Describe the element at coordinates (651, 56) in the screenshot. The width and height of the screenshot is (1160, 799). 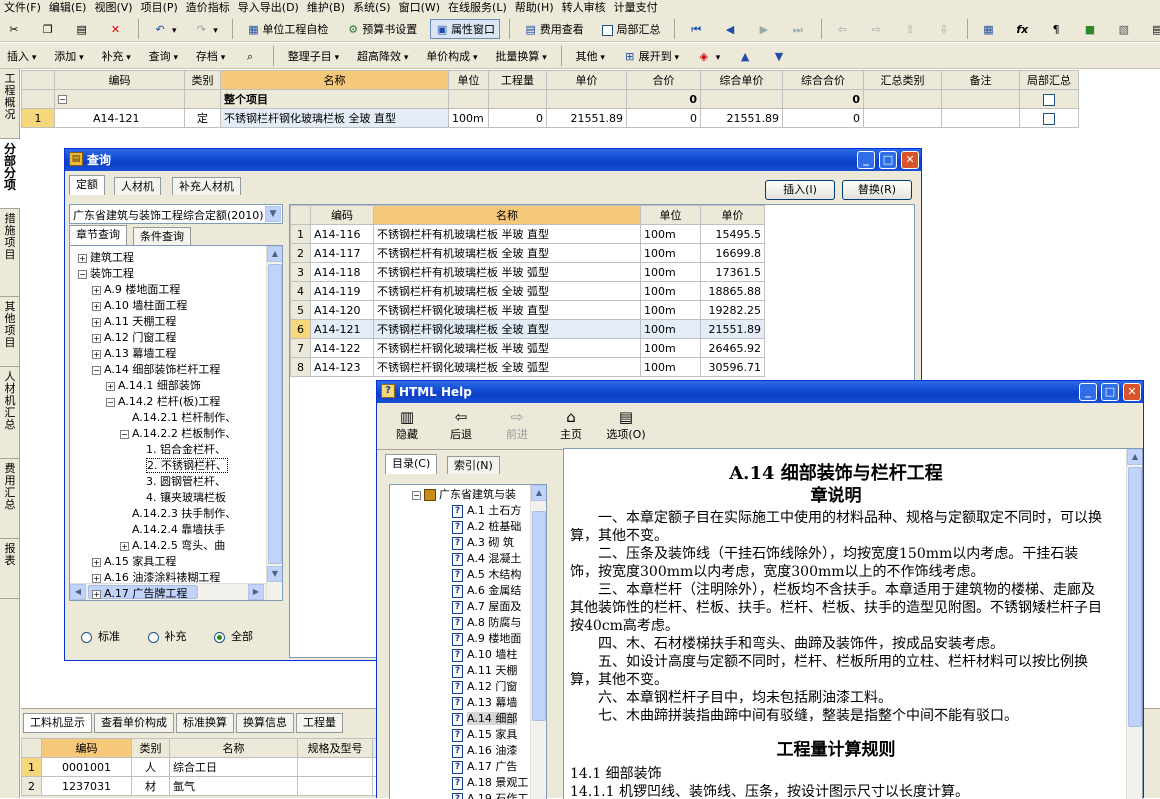
I see `expand-to-menu: ⊞展开到` at that location.